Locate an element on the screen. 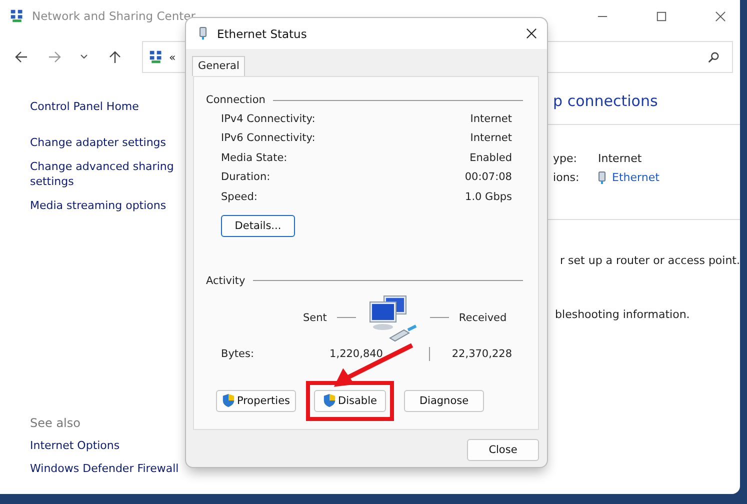 The height and width of the screenshot is (504, 747). see-also-heading: See also is located at coordinates (56, 423).